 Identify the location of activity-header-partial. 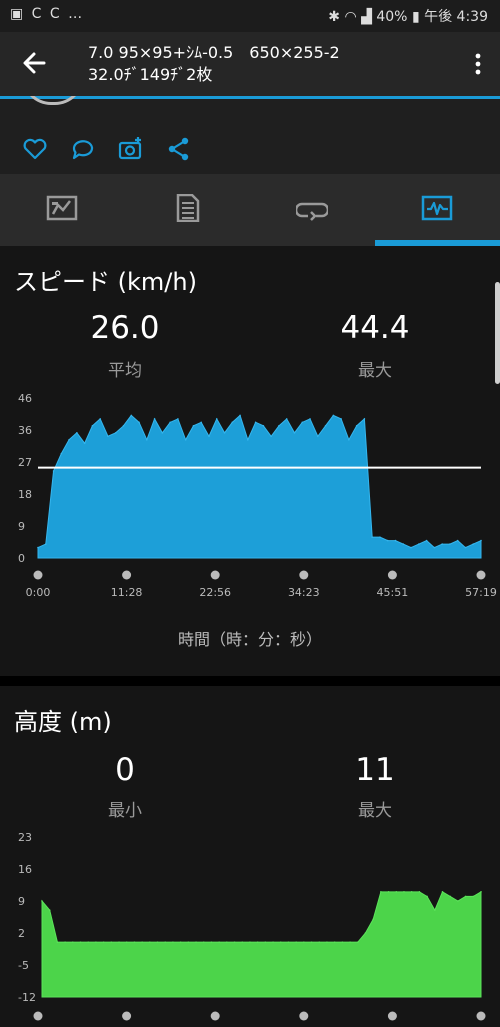
(250, 110).